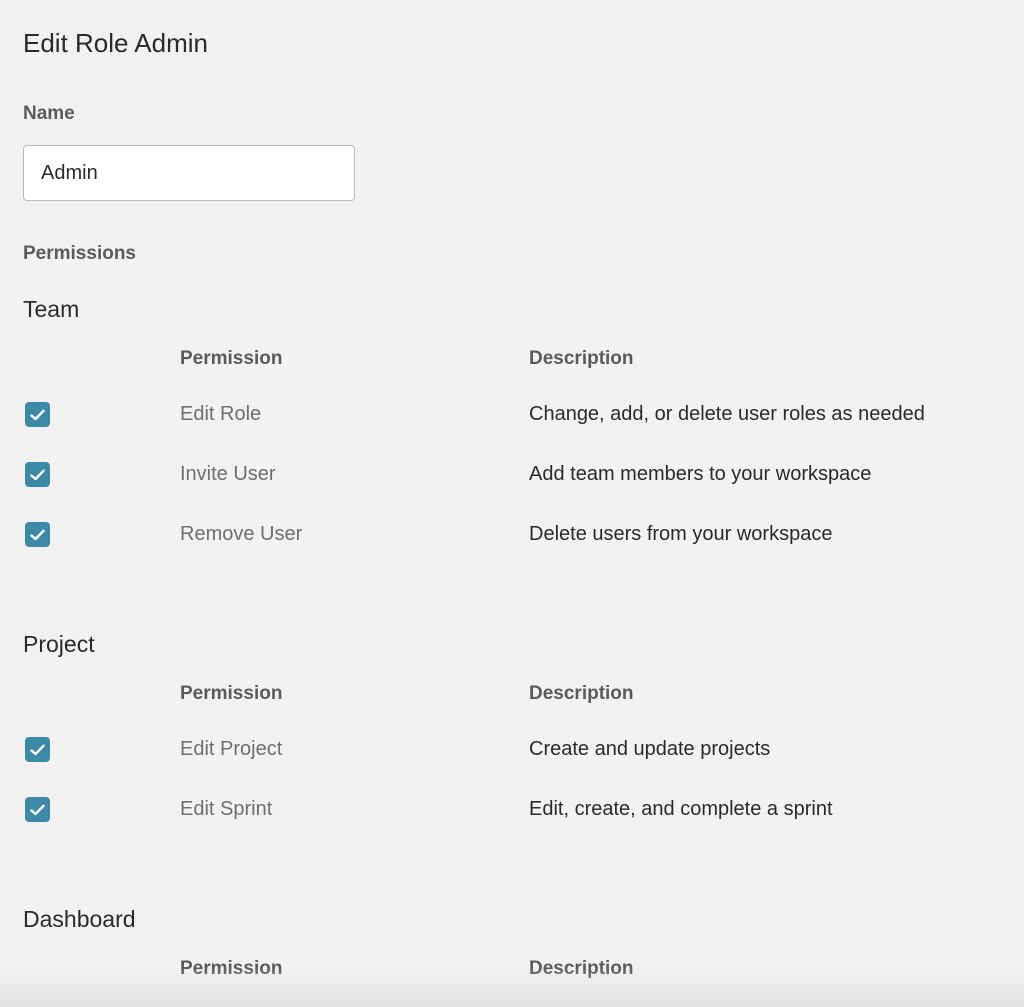 The height and width of the screenshot is (1007, 1024). What do you see at coordinates (79, 919) in the screenshot?
I see `section-title-dashboard: Dashboard` at bounding box center [79, 919].